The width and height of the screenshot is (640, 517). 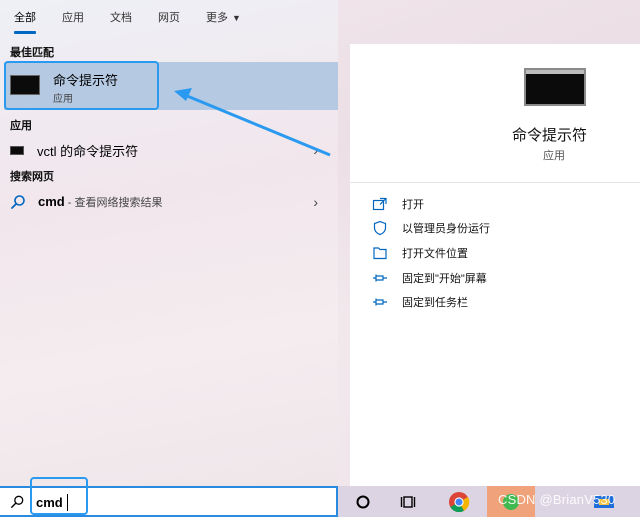 What do you see at coordinates (32, 177) in the screenshot?
I see `section-web: 搜索网页` at bounding box center [32, 177].